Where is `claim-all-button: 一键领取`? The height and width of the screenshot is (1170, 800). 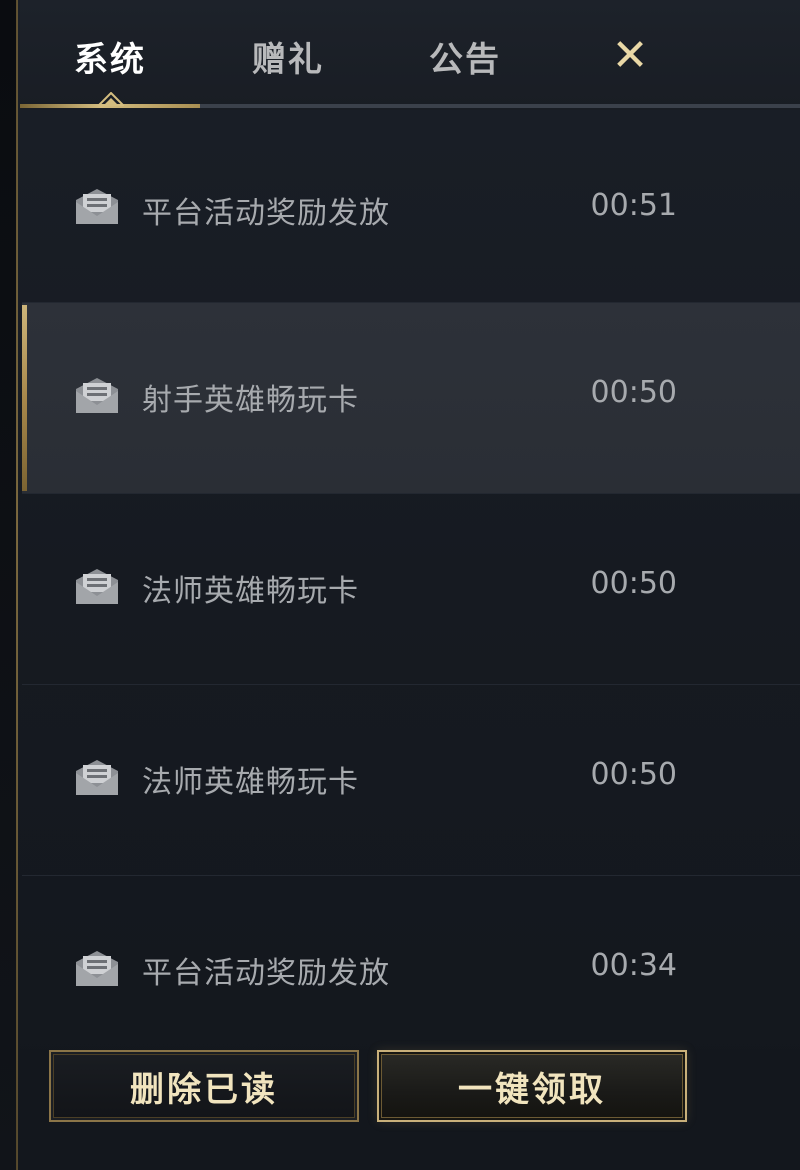
claim-all-button: 一键领取 is located at coordinates (532, 1086).